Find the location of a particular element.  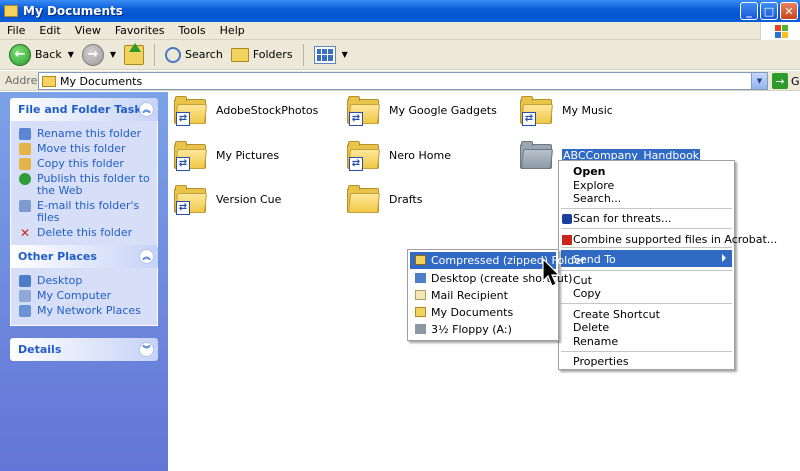

globe-icon is located at coordinates (25, 179).